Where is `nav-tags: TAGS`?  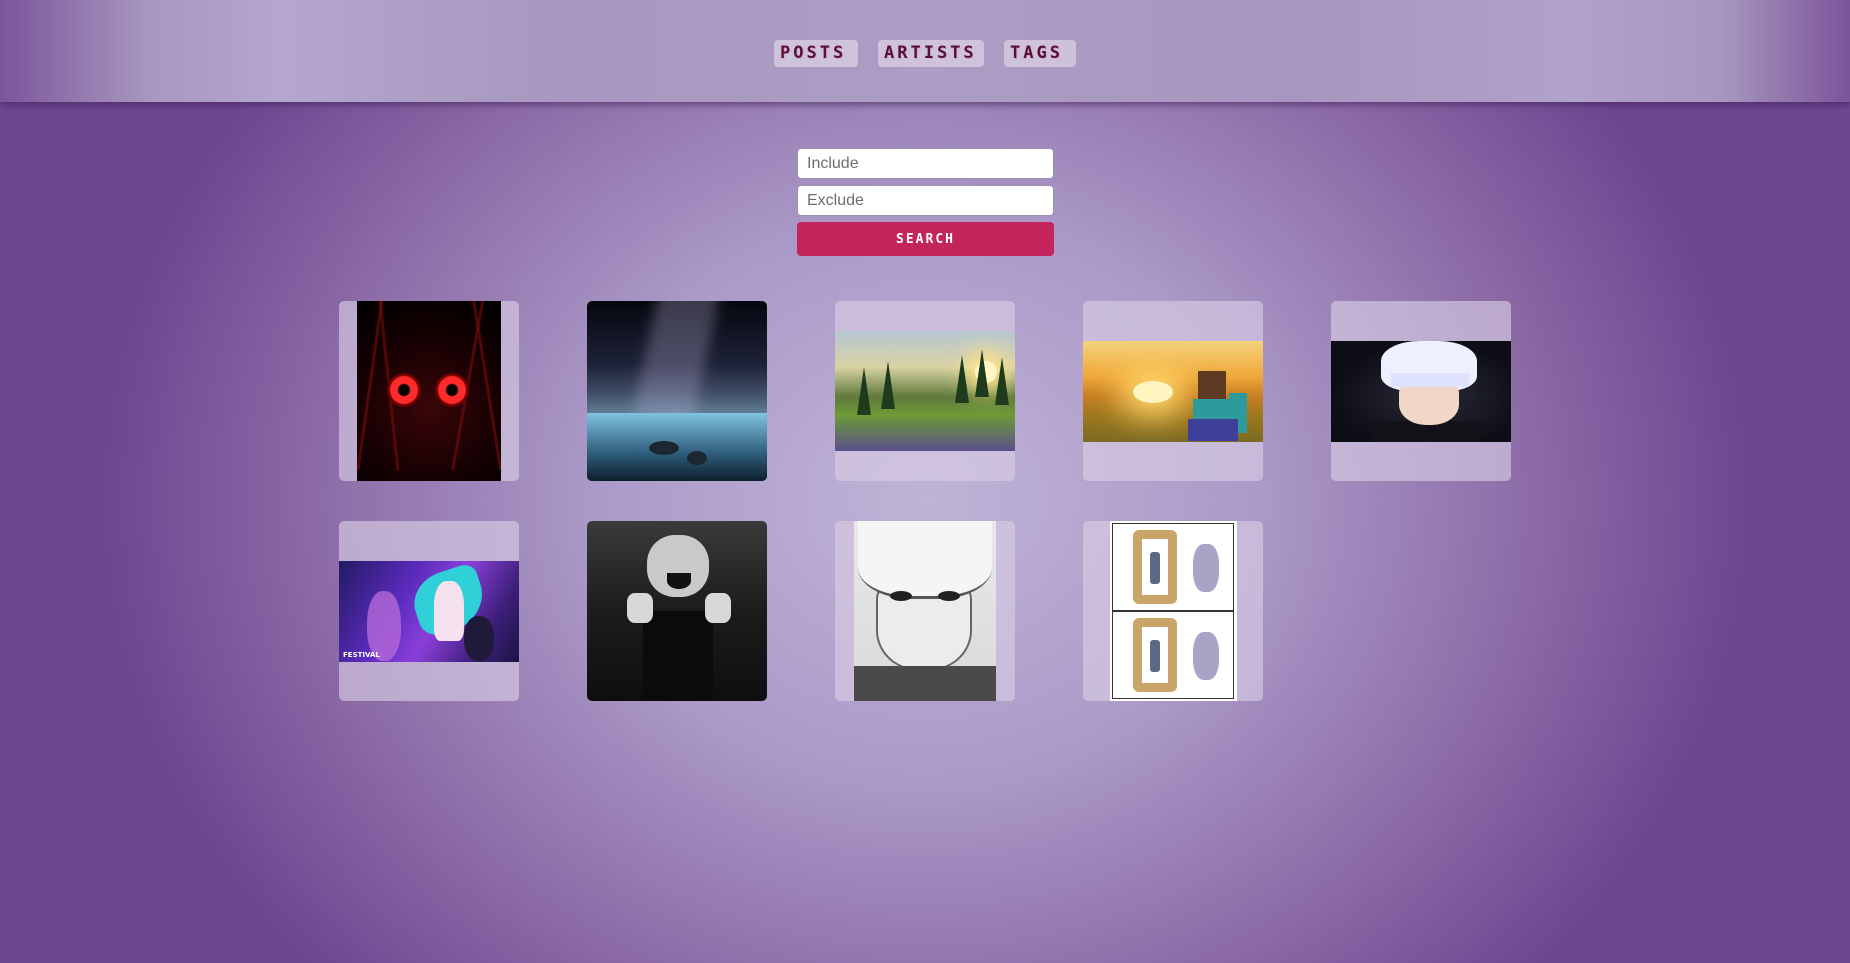
nav-tags: TAGS is located at coordinates (1040, 53).